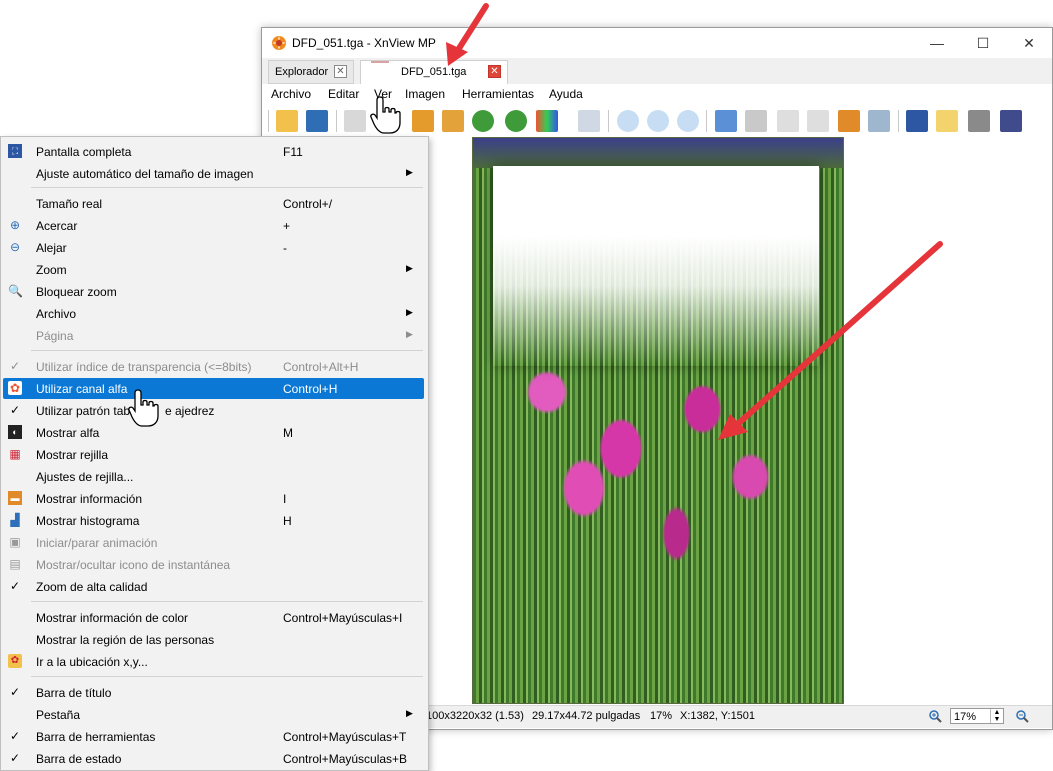  What do you see at coordinates (467, 34) in the screenshot?
I see `annotation-arrow-tab` at bounding box center [467, 34].